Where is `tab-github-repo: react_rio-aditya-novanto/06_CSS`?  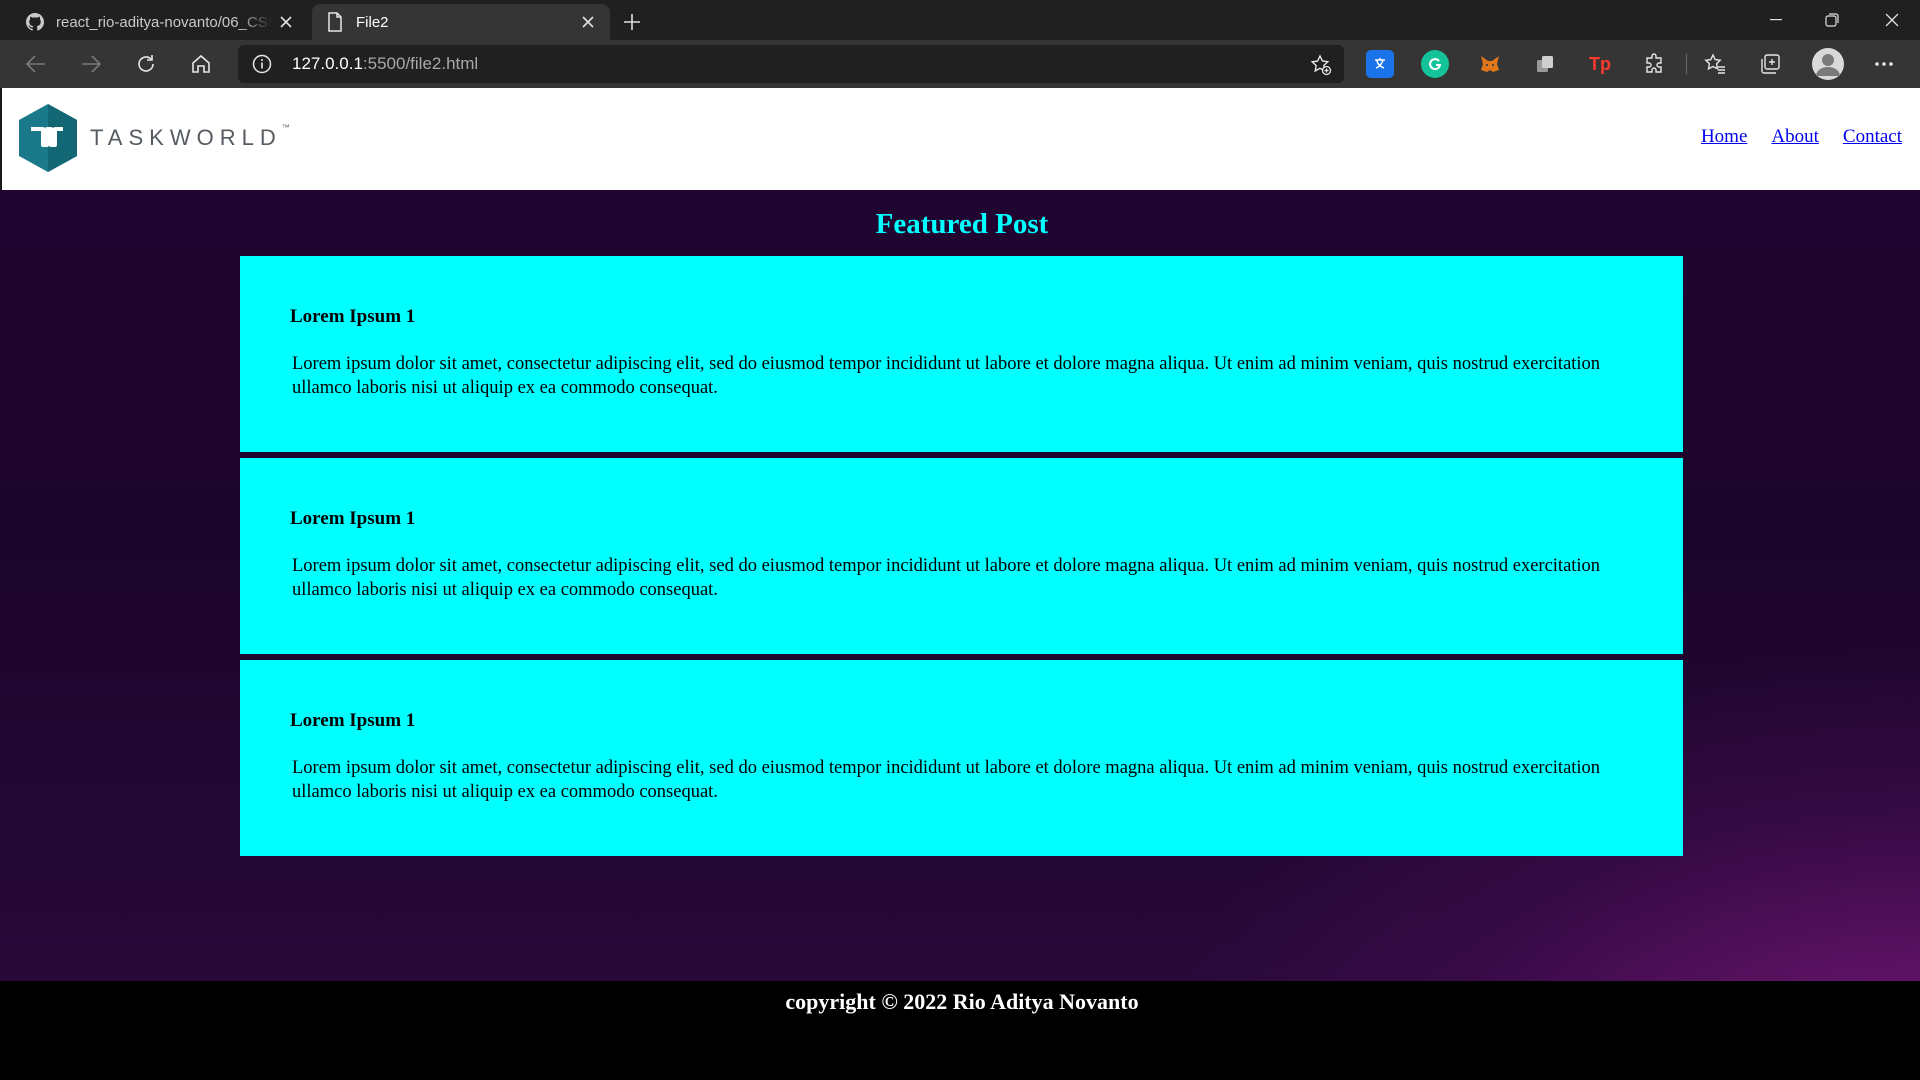 tab-github-repo: react_rio-aditya-novanto/06_CSS is located at coordinates (160, 22).